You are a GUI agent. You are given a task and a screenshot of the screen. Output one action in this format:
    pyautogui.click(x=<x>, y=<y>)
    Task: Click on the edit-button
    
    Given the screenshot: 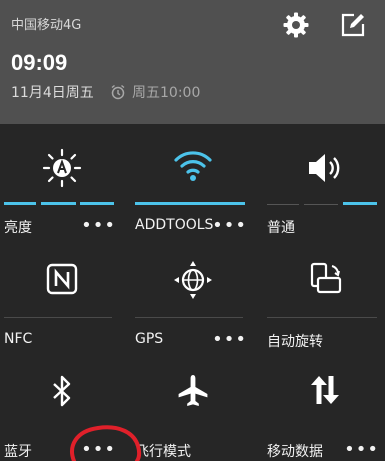 What is the action you would take?
    pyautogui.click(x=353, y=25)
    